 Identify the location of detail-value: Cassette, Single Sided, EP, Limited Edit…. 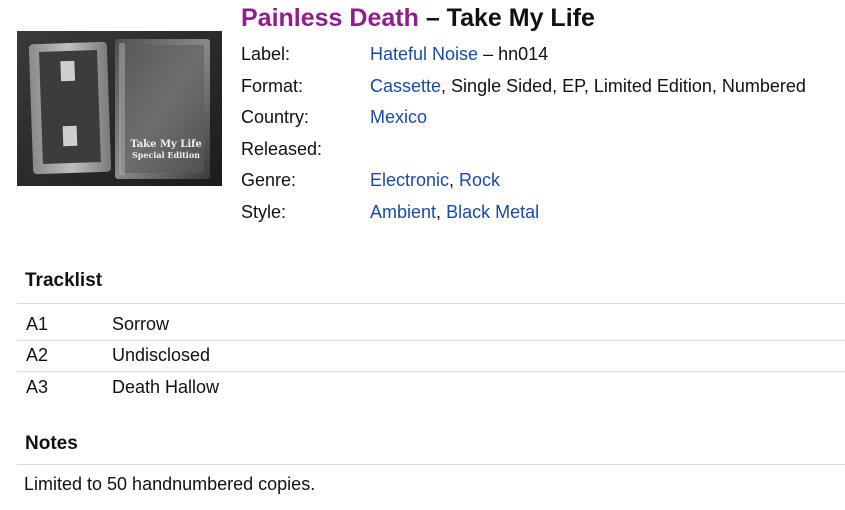
(588, 86).